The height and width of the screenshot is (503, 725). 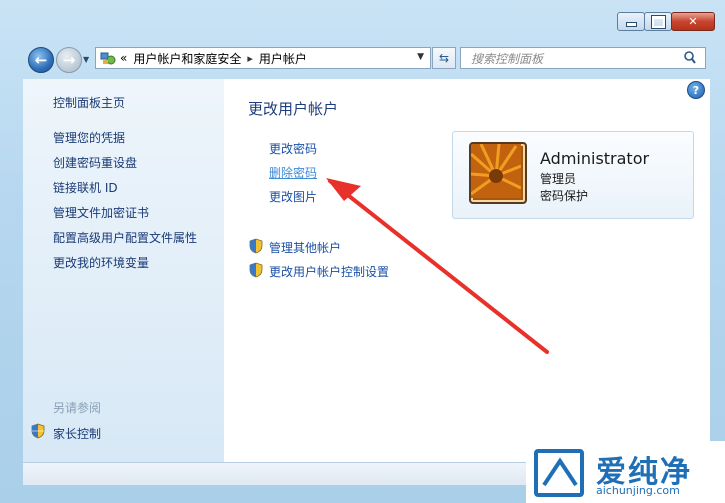 What do you see at coordinates (625, 472) in the screenshot?
I see `watermark-logo: 爱纯净 aichunjing.com` at bounding box center [625, 472].